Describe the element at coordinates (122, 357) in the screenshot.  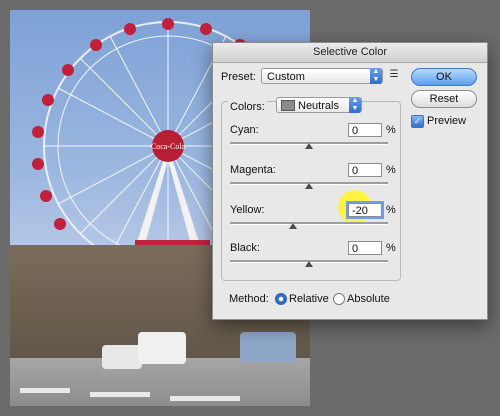
I see `car-white` at that location.